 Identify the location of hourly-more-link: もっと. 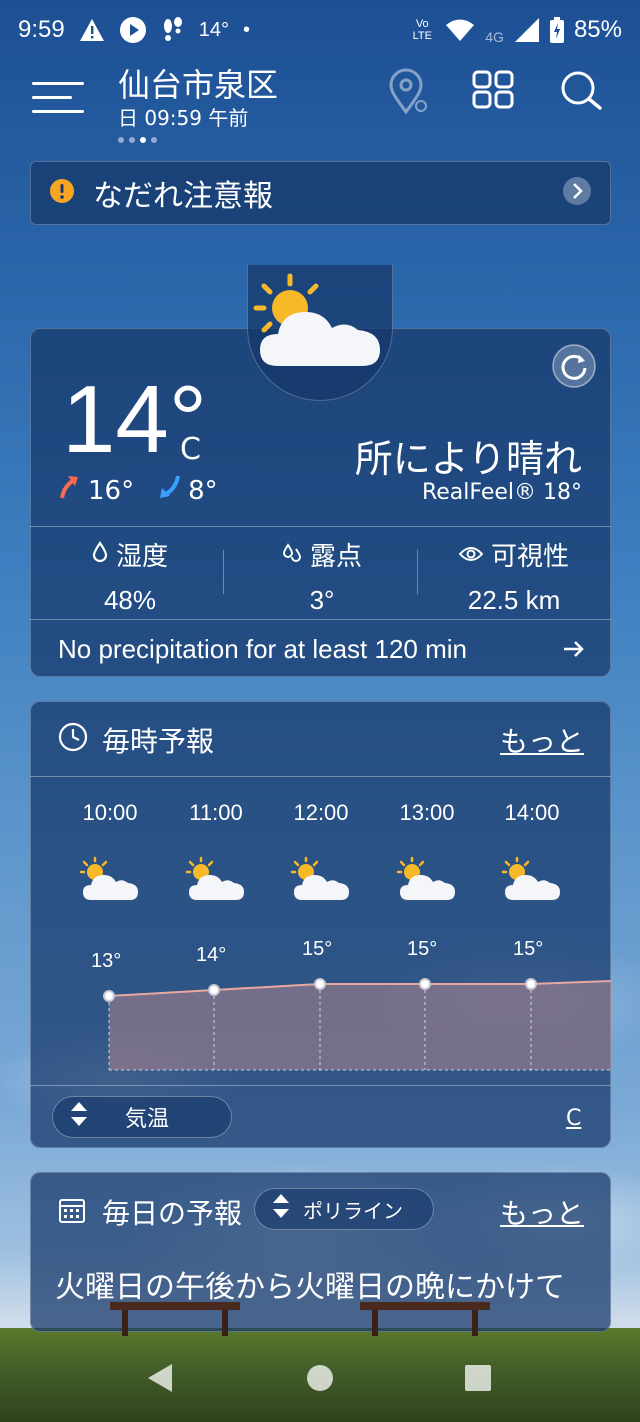
(542, 740).